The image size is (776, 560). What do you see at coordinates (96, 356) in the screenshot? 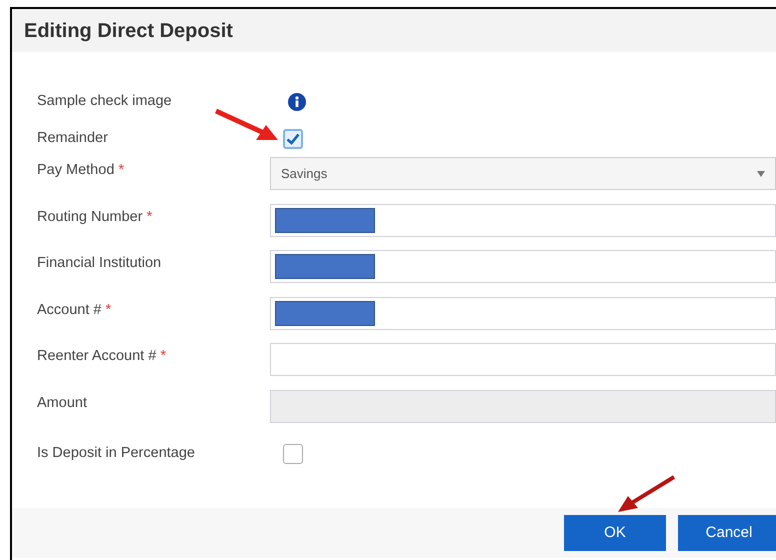
I see `field-label: Reenter Account #` at bounding box center [96, 356].